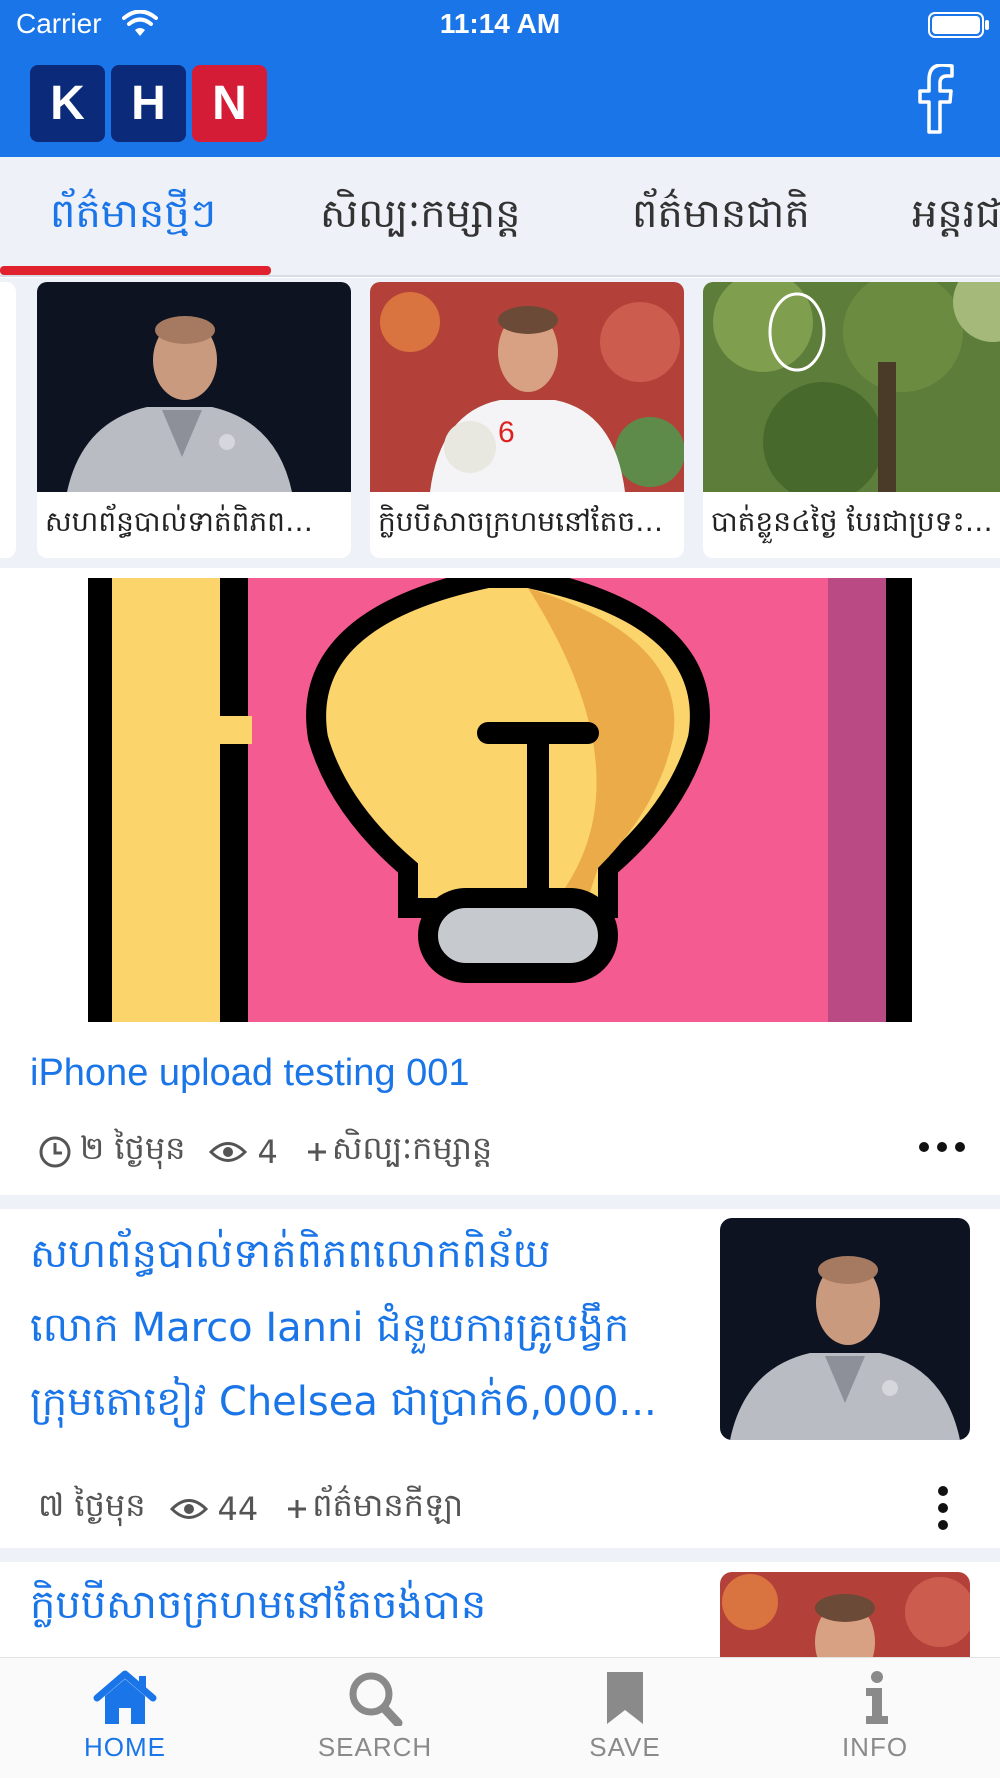 This screenshot has height=1778, width=1000. What do you see at coordinates (229, 103) in the screenshot?
I see `logo-letter-n: N` at bounding box center [229, 103].